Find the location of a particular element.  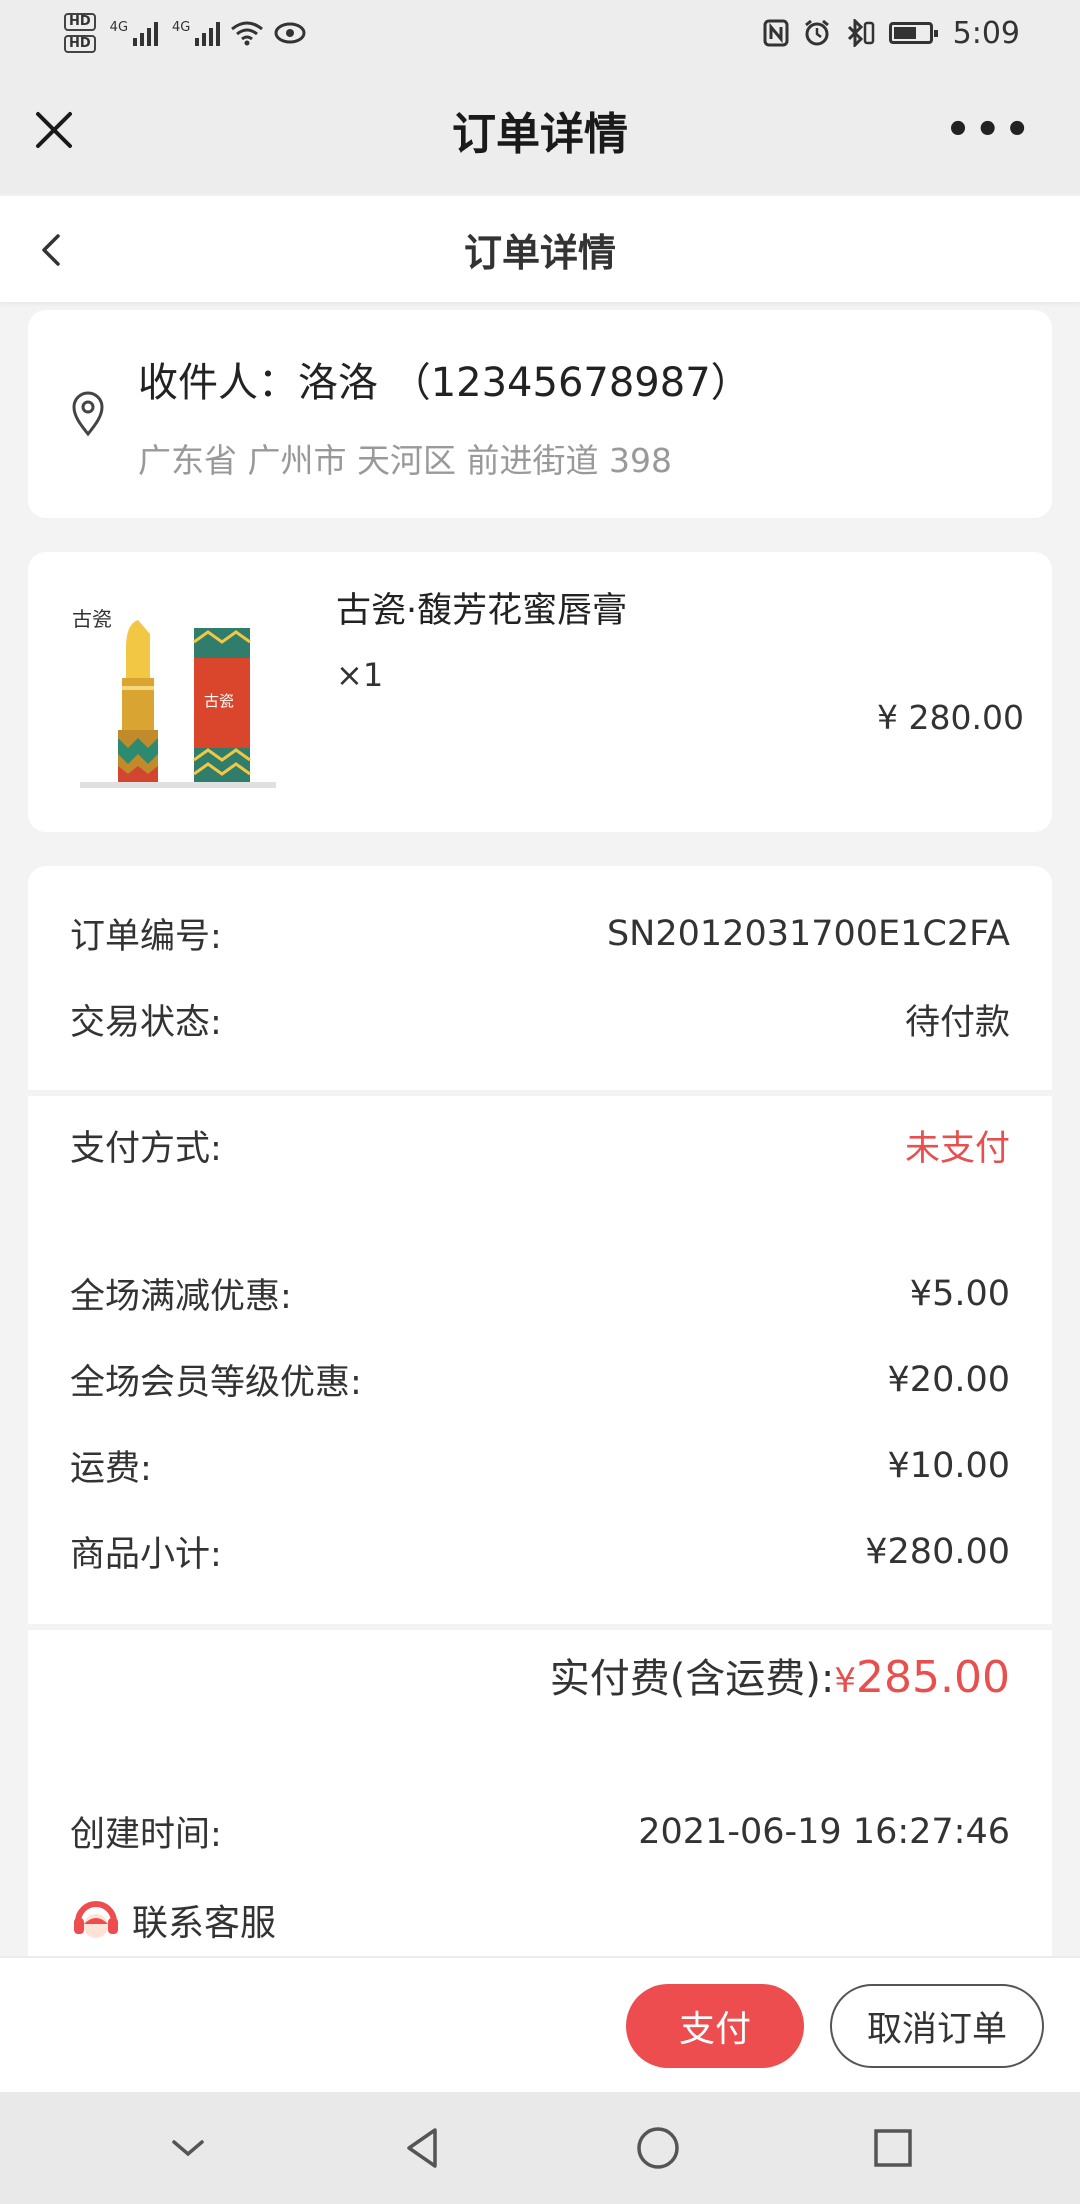

shipping-label: 运费: is located at coordinates (111, 1469).